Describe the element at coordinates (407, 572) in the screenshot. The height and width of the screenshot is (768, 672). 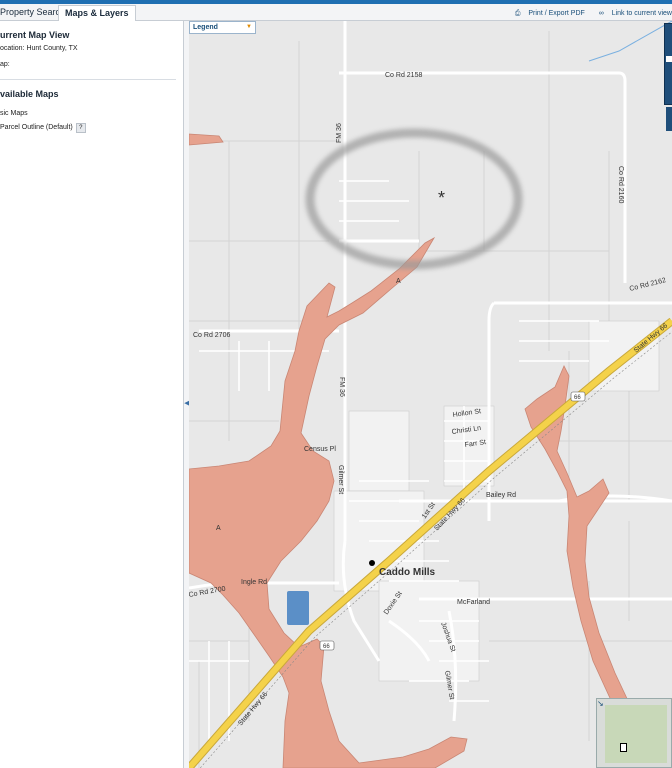
I see `town-label: Caddo Mills` at that location.